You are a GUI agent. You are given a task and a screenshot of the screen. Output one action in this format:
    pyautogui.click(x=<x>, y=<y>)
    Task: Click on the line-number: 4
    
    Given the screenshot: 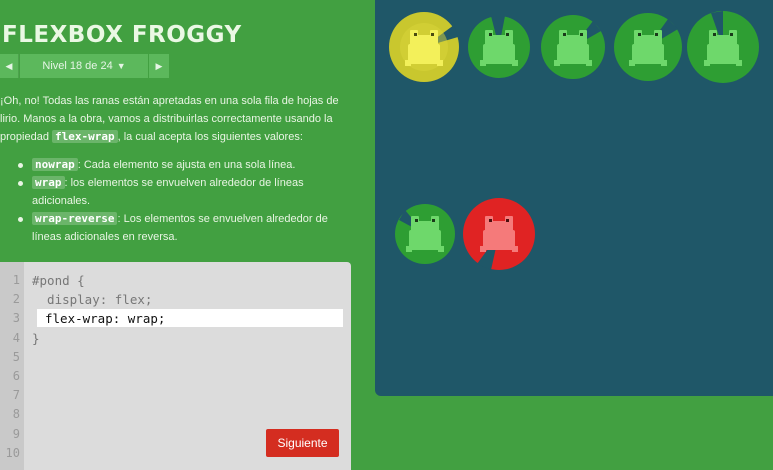 What is the action you would take?
    pyautogui.click(x=16, y=337)
    